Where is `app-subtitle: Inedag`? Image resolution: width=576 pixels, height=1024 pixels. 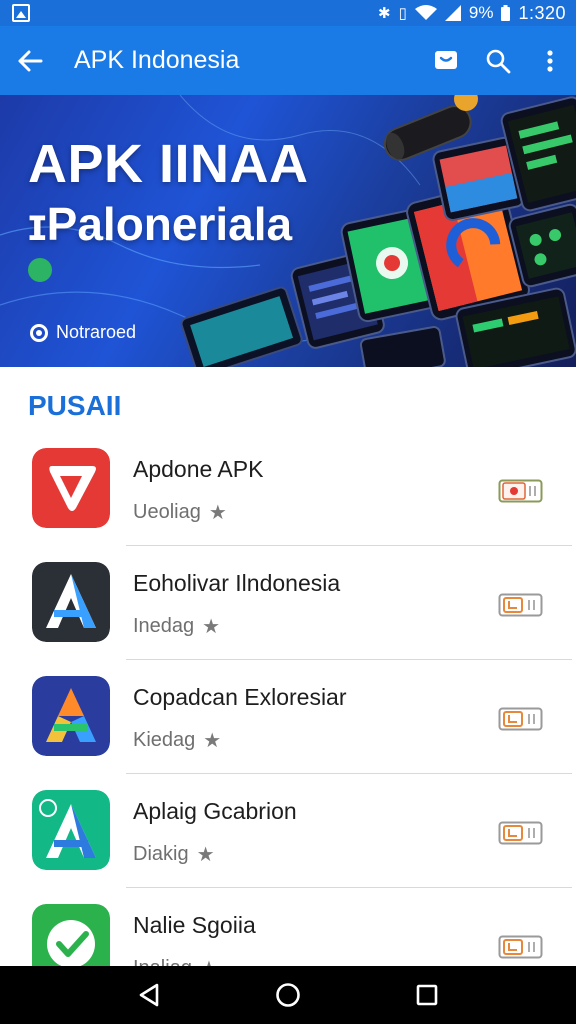 app-subtitle: Inedag is located at coordinates (164, 626).